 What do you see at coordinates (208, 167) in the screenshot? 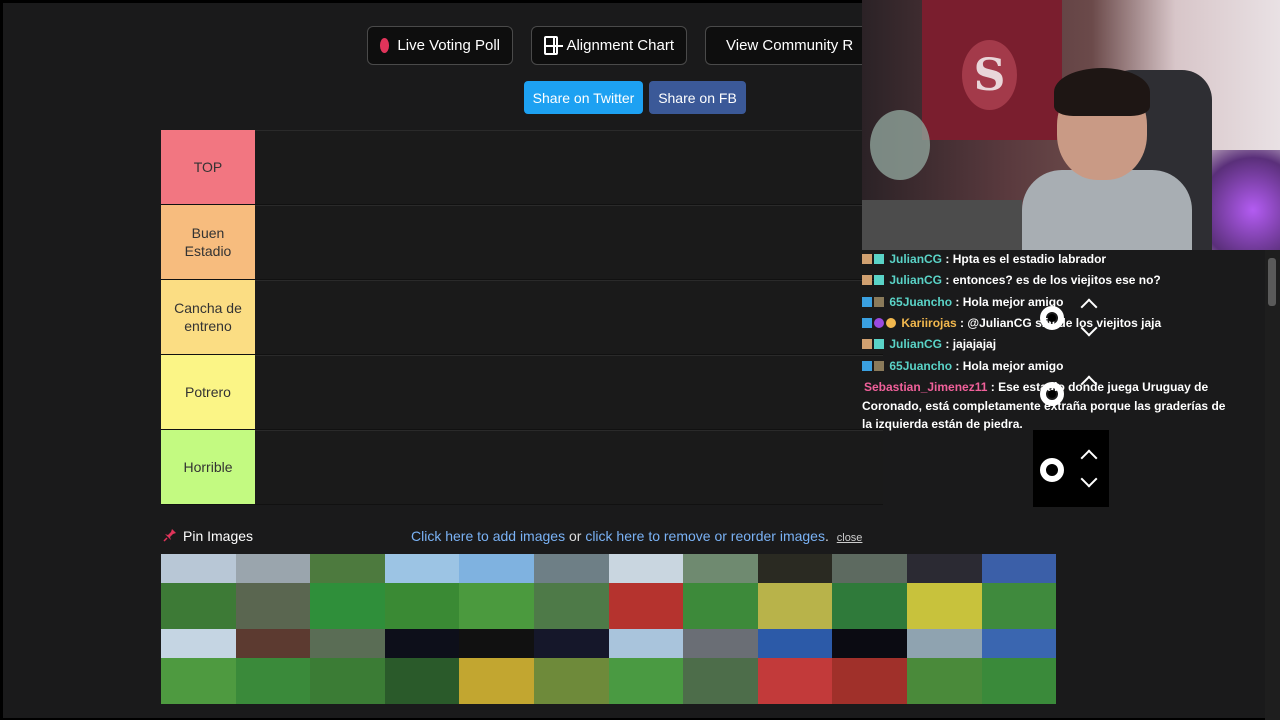
I see `tier-label-top: TOP` at bounding box center [208, 167].